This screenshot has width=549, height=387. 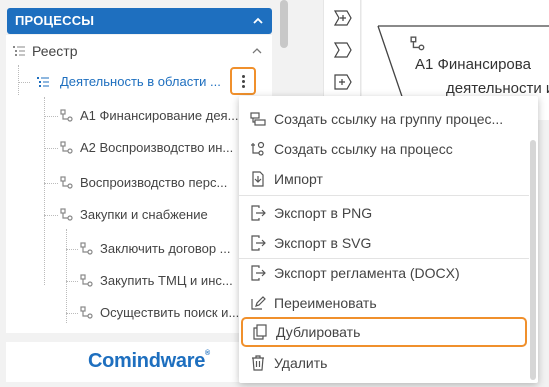 What do you see at coordinates (149, 361) in the screenshot?
I see `comindware-logo: Comindware®` at bounding box center [149, 361].